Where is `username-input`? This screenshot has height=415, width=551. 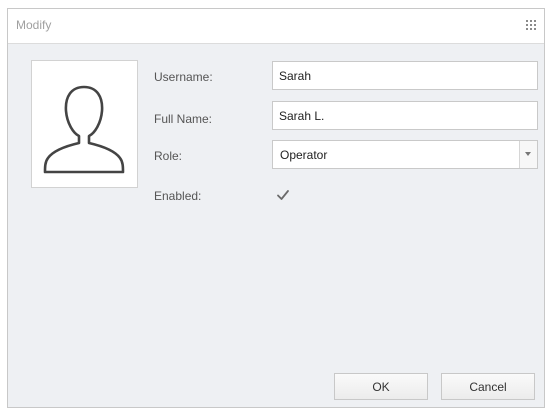 username-input is located at coordinates (405, 75).